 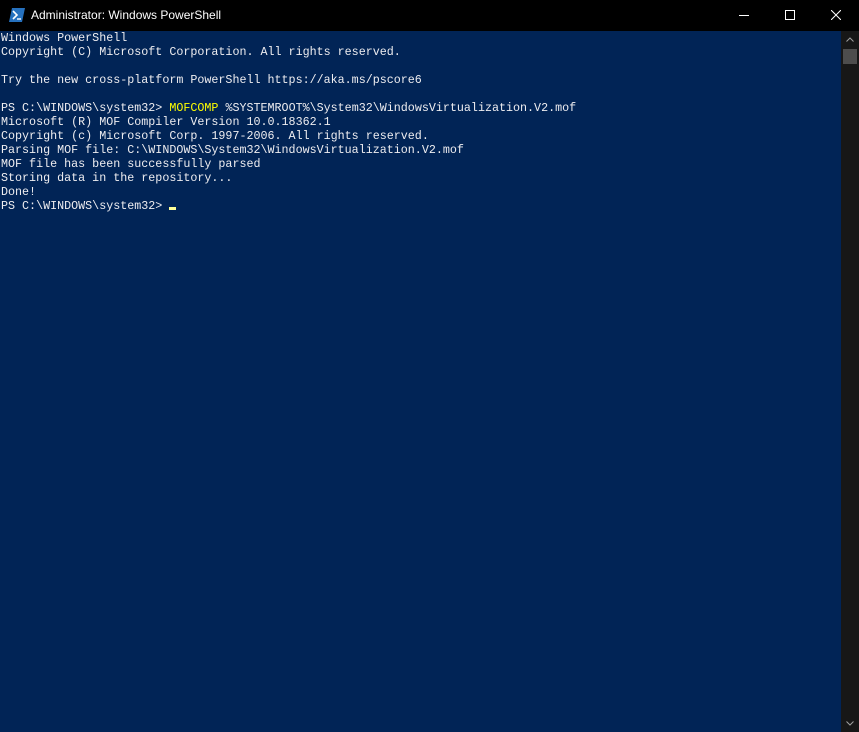 I want to click on console-line: Windows PowerShell, so click(x=64, y=38).